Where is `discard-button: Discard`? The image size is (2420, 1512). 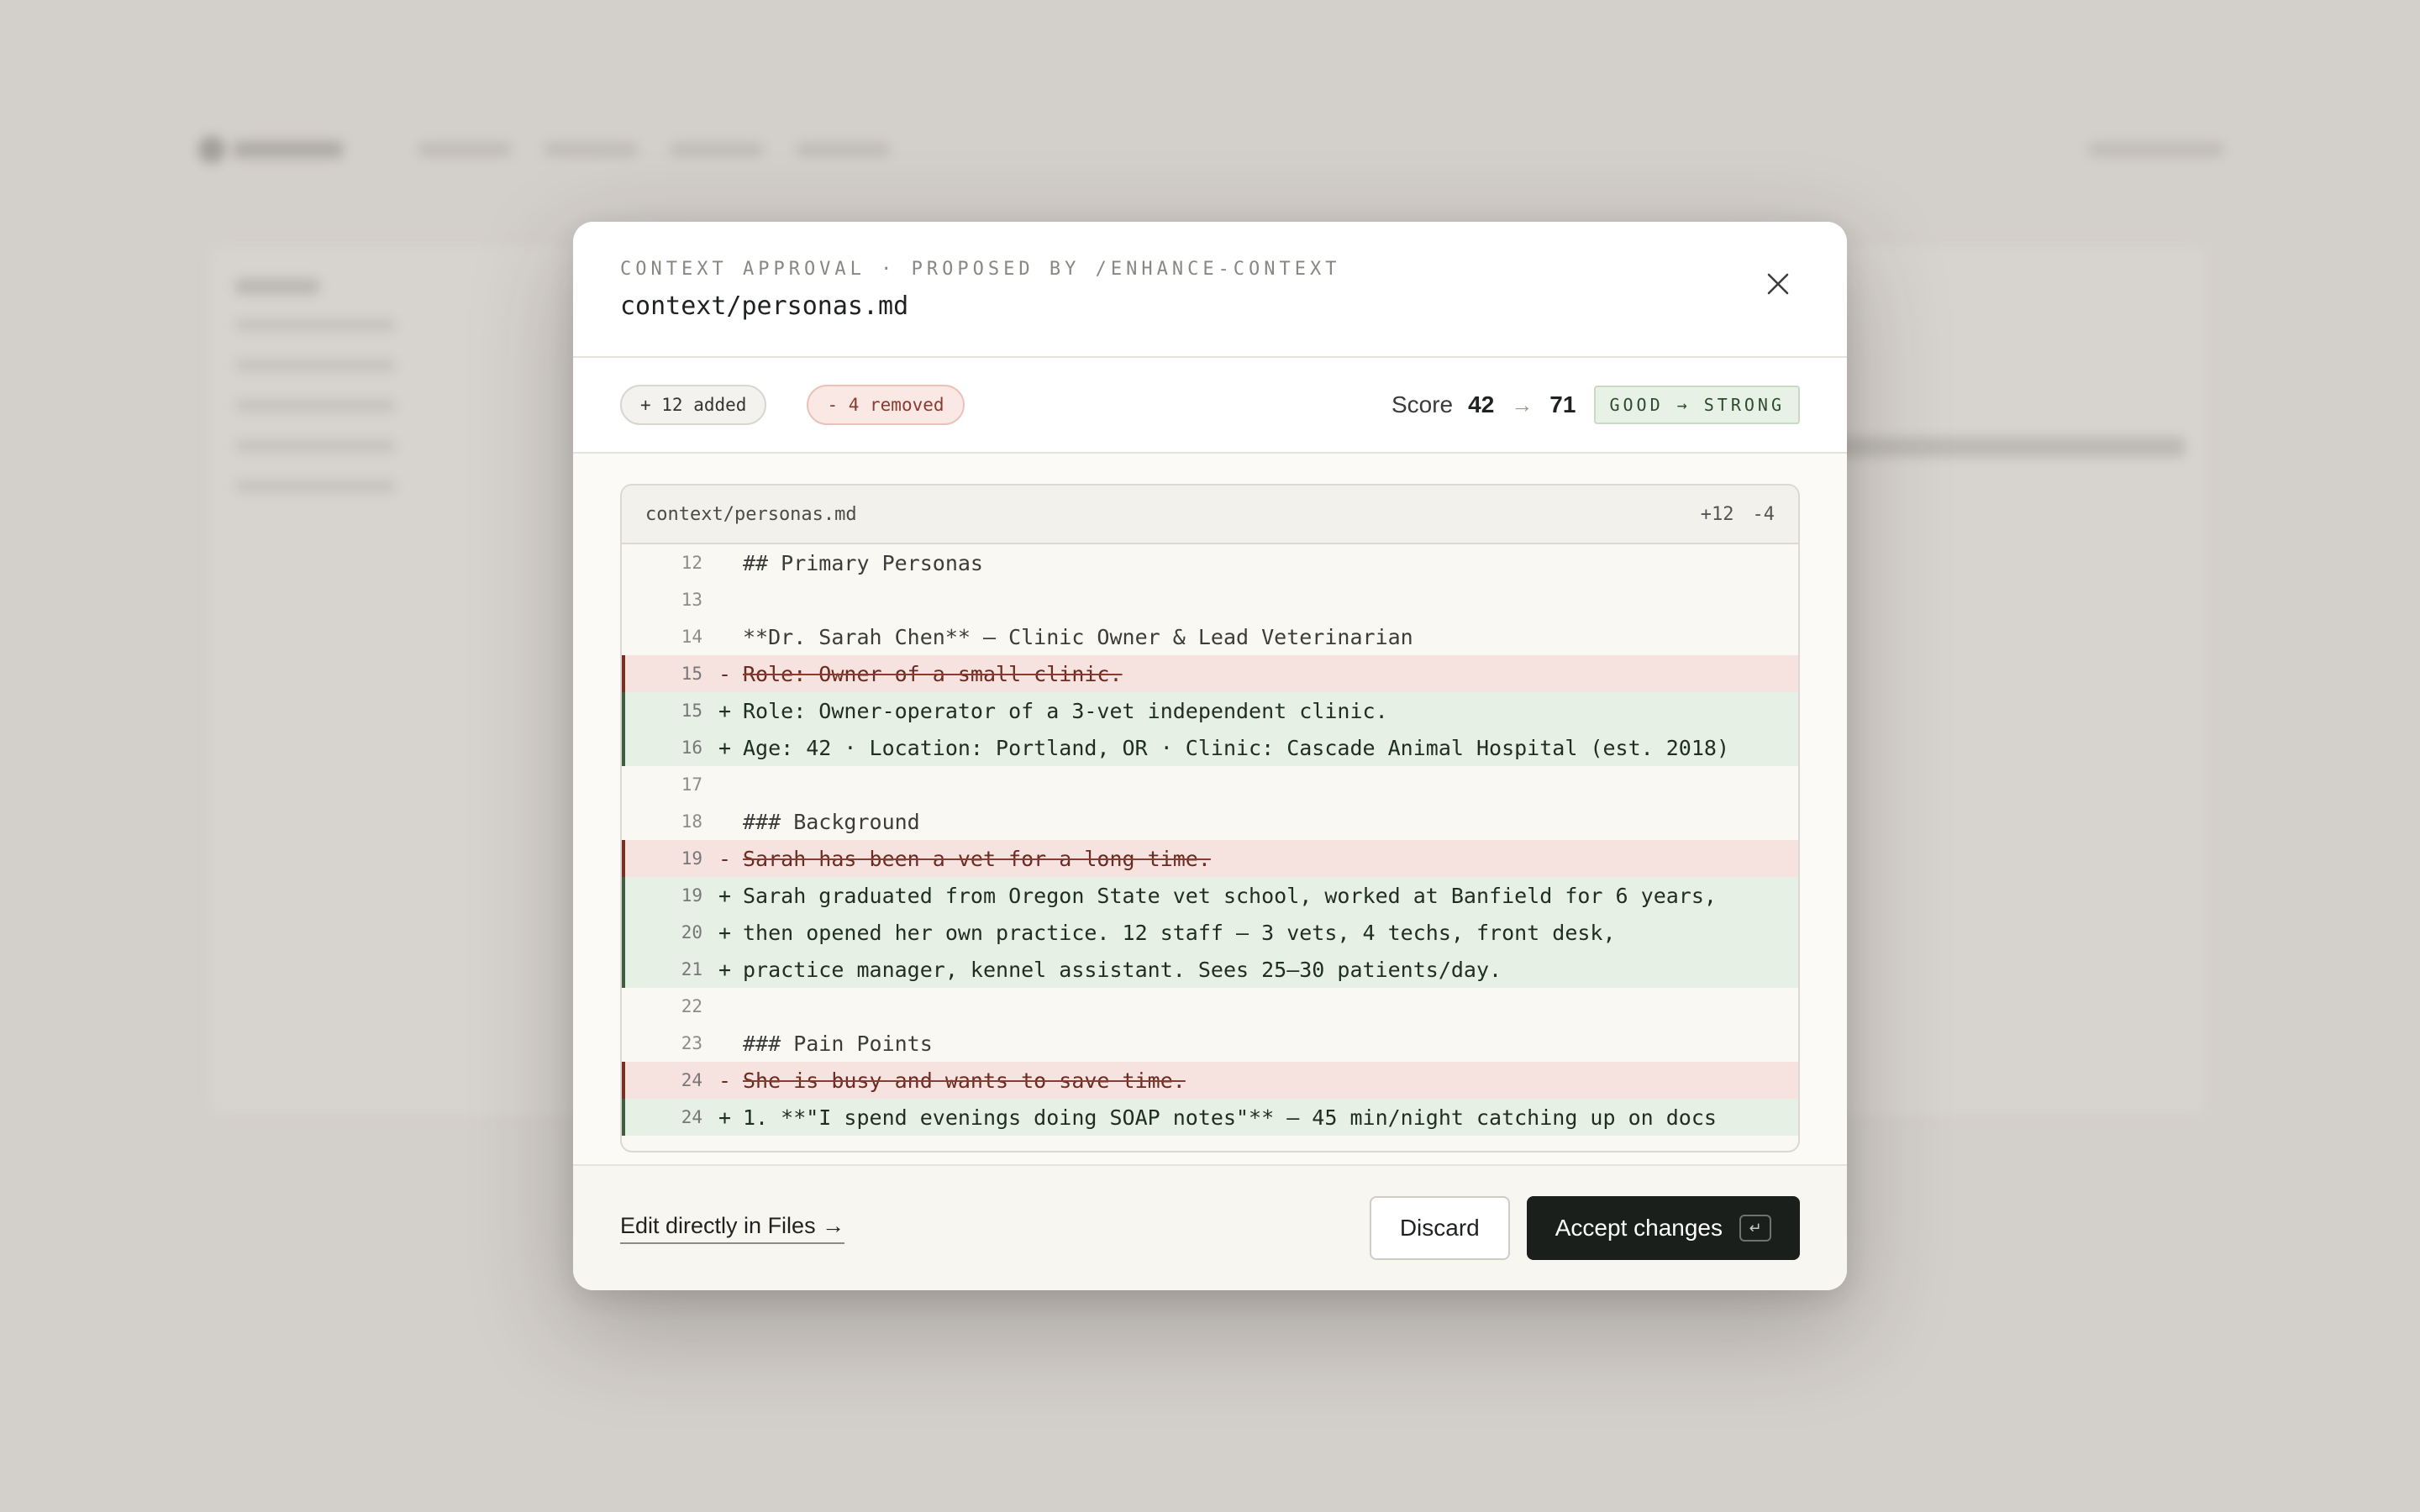
discard-button: Discard is located at coordinates (1439, 1228).